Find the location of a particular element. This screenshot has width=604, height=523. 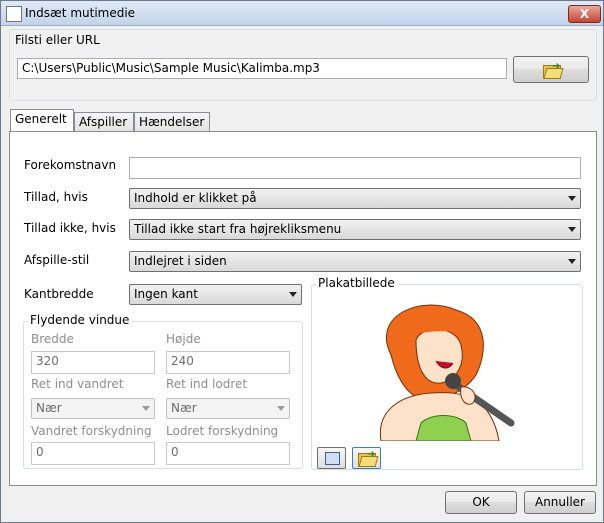

tab-events: Hændelser is located at coordinates (172, 122).